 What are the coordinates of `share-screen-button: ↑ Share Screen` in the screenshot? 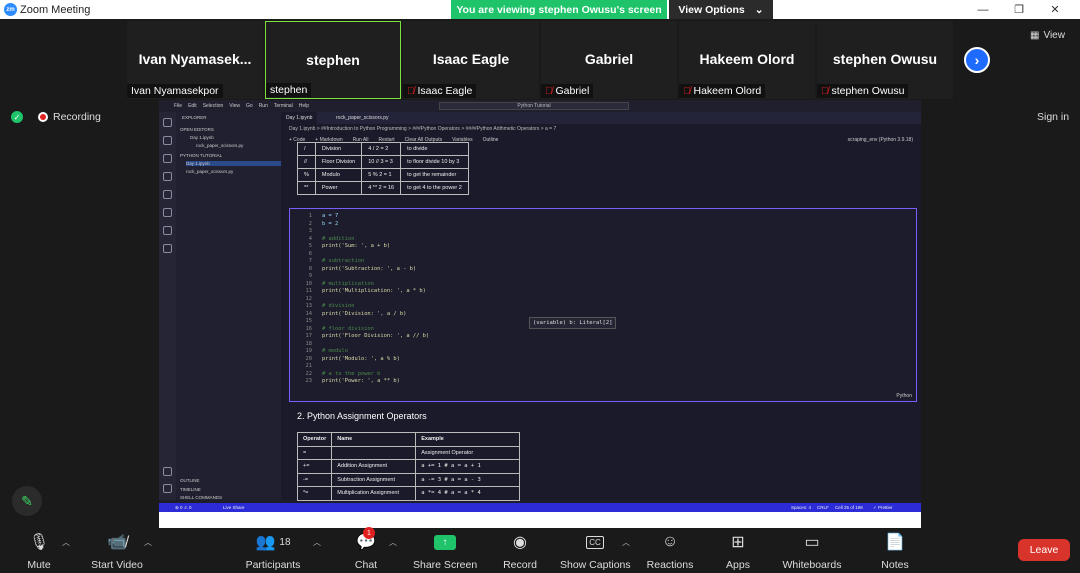 It's located at (445, 551).